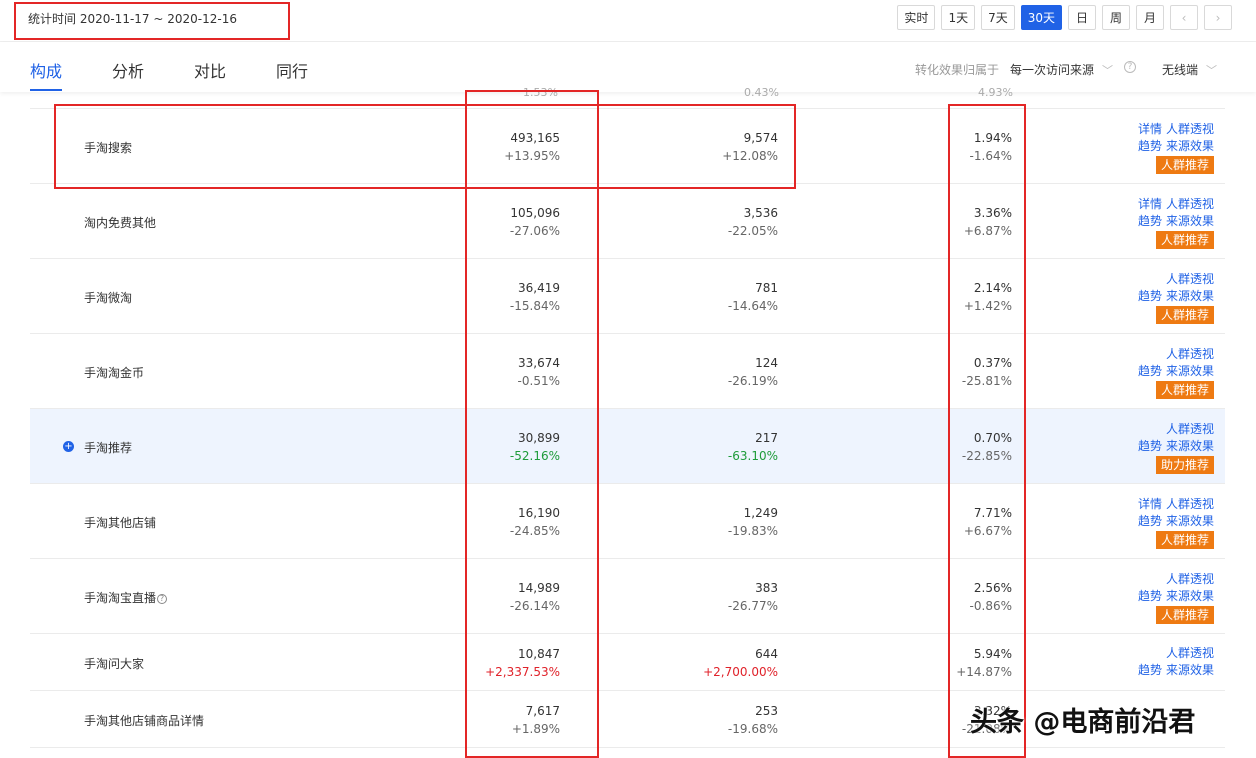 This screenshot has height=758, width=1256. I want to click on source-name: 手淘淘宝直播, so click(120, 598).